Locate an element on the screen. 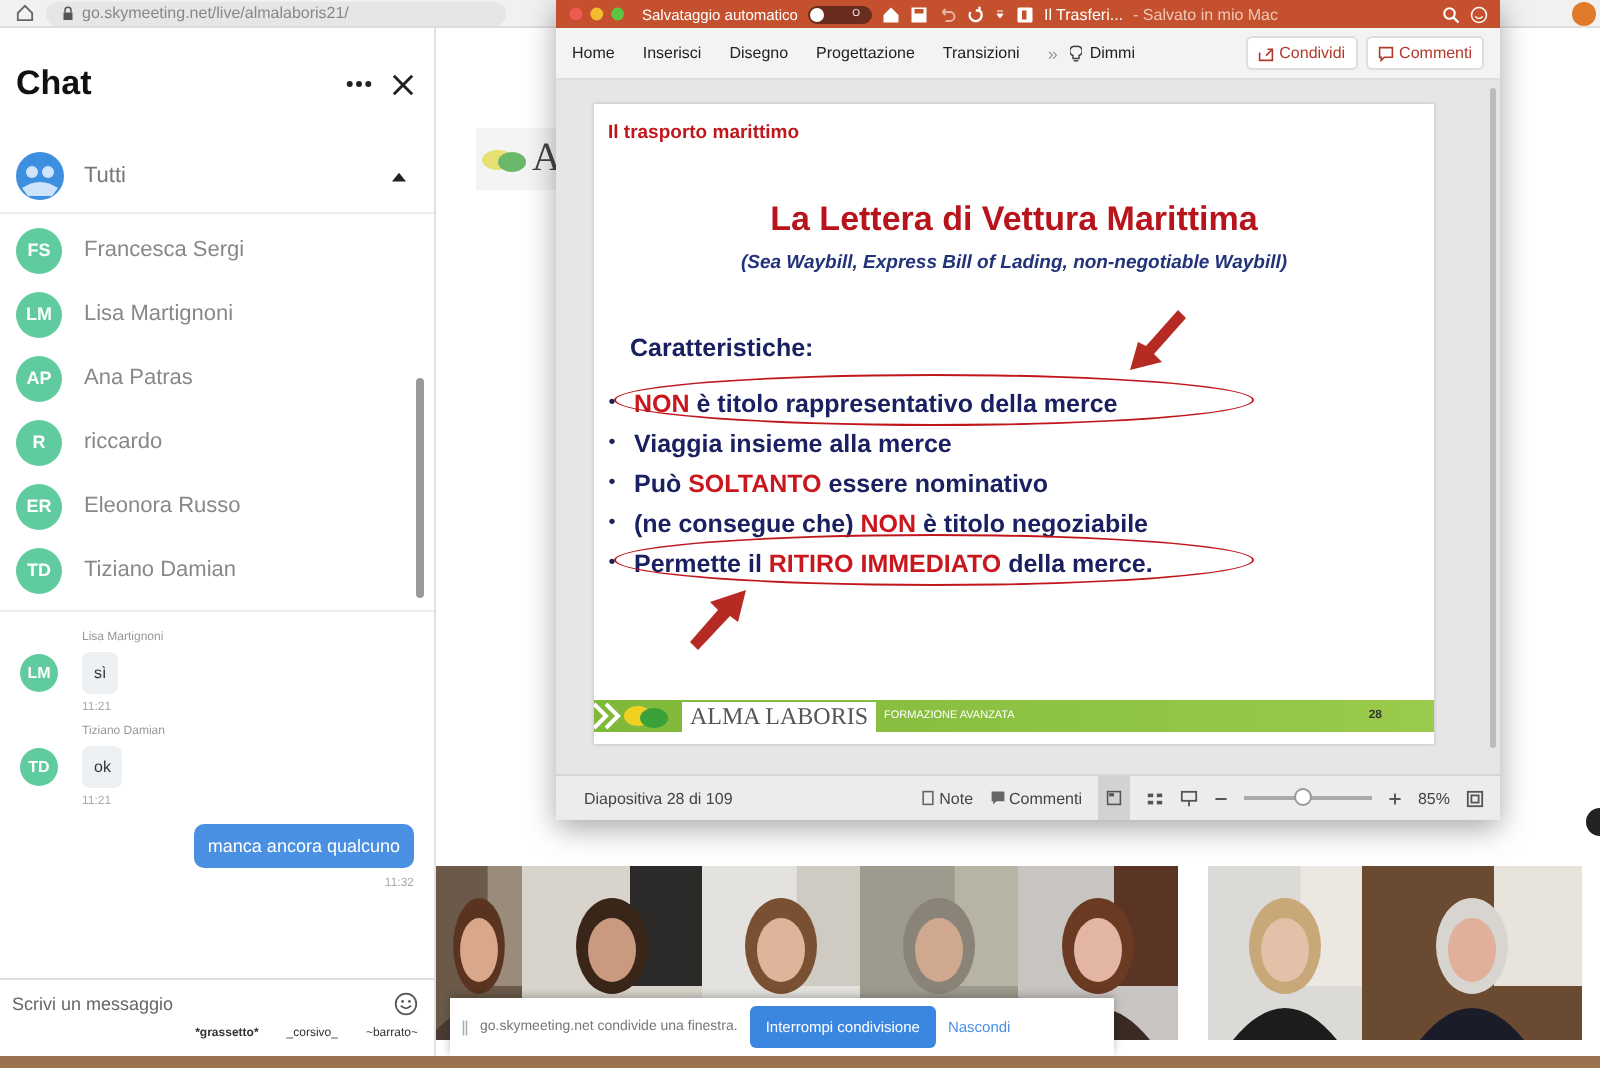 This screenshot has height=1068, width=1600. grid-view-icon is located at coordinates (1154, 798).